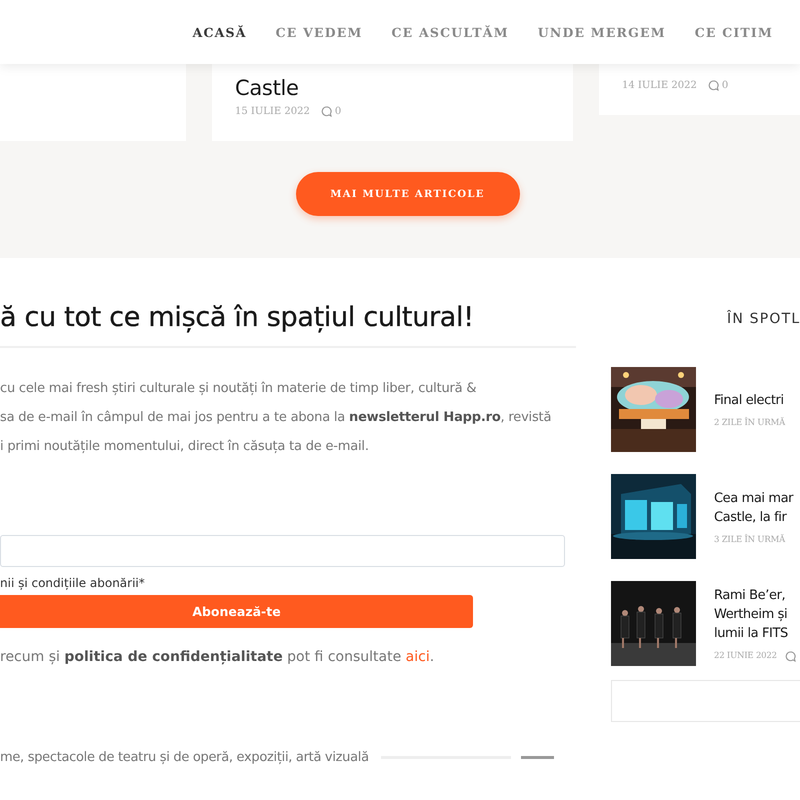 This screenshot has width=800, height=800. What do you see at coordinates (184, 447) in the screenshot?
I see `intro-text: i primi noutățile momentului, direct în căsuța ta de e-mail.` at bounding box center [184, 447].